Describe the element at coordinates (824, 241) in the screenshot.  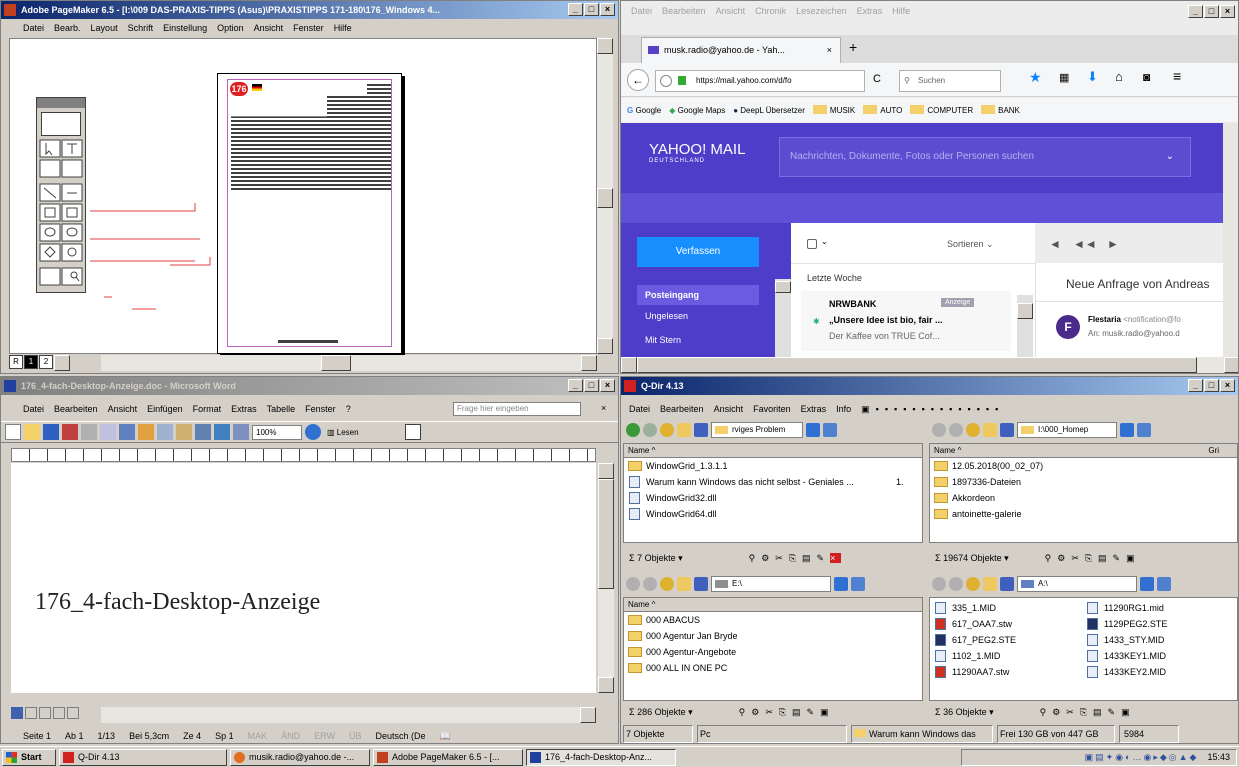
I see `chevron-down-icon: ⌄` at that location.